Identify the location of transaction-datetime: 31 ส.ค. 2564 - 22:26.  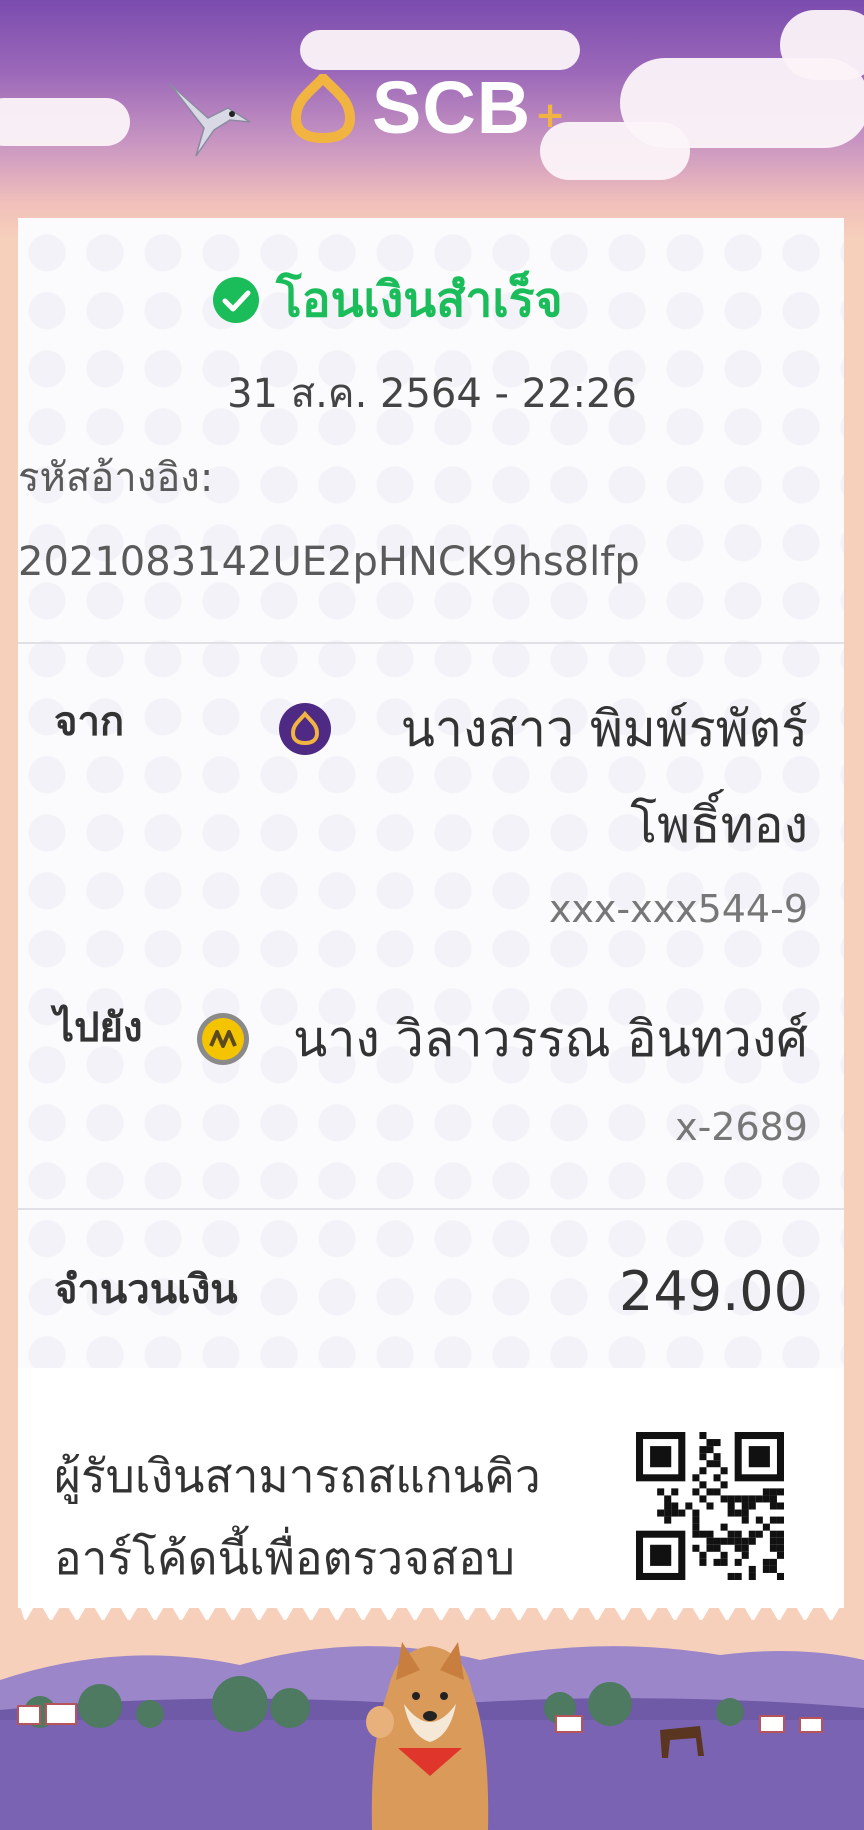
(432, 394).